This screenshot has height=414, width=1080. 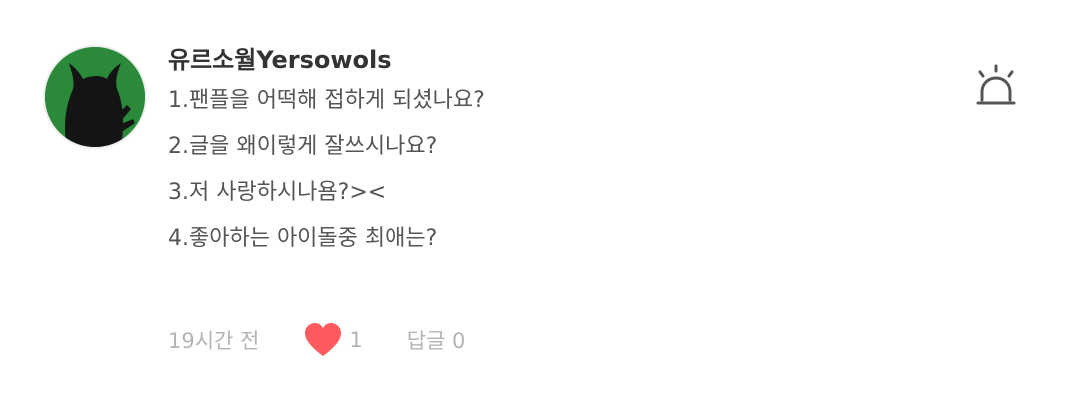 What do you see at coordinates (277, 192) in the screenshot?
I see `comment-line: 3.저 사랑하시나욤?><` at bounding box center [277, 192].